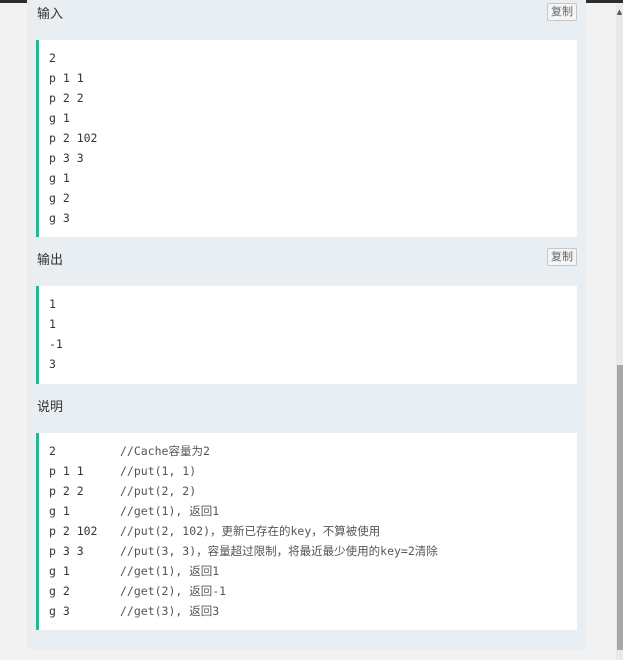  Describe the element at coordinates (59, 218) in the screenshot. I see `input-line: g 3` at that location.